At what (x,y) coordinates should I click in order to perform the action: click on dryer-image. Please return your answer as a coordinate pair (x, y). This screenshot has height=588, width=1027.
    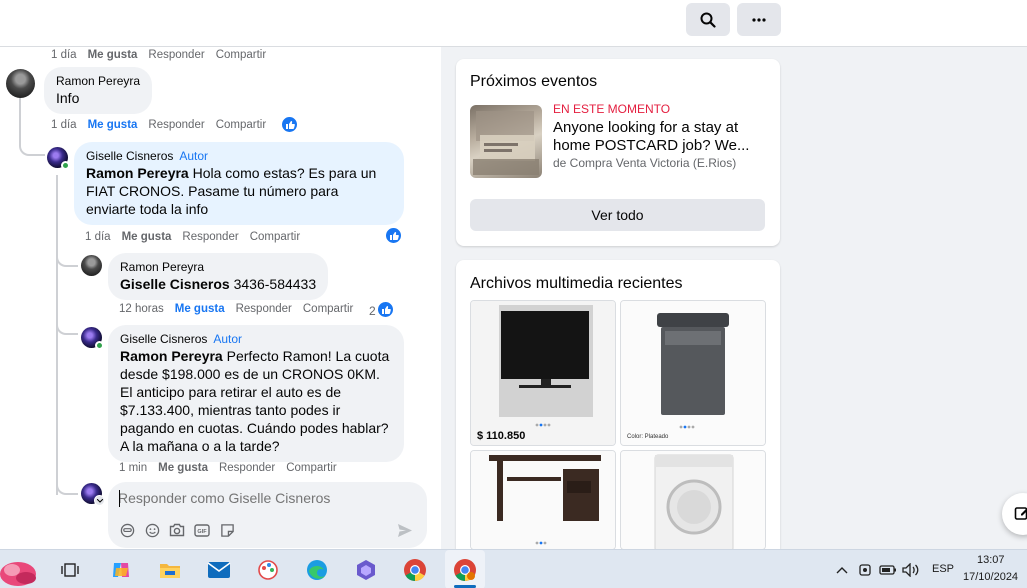
    Looking at the image, I should click on (693, 500).